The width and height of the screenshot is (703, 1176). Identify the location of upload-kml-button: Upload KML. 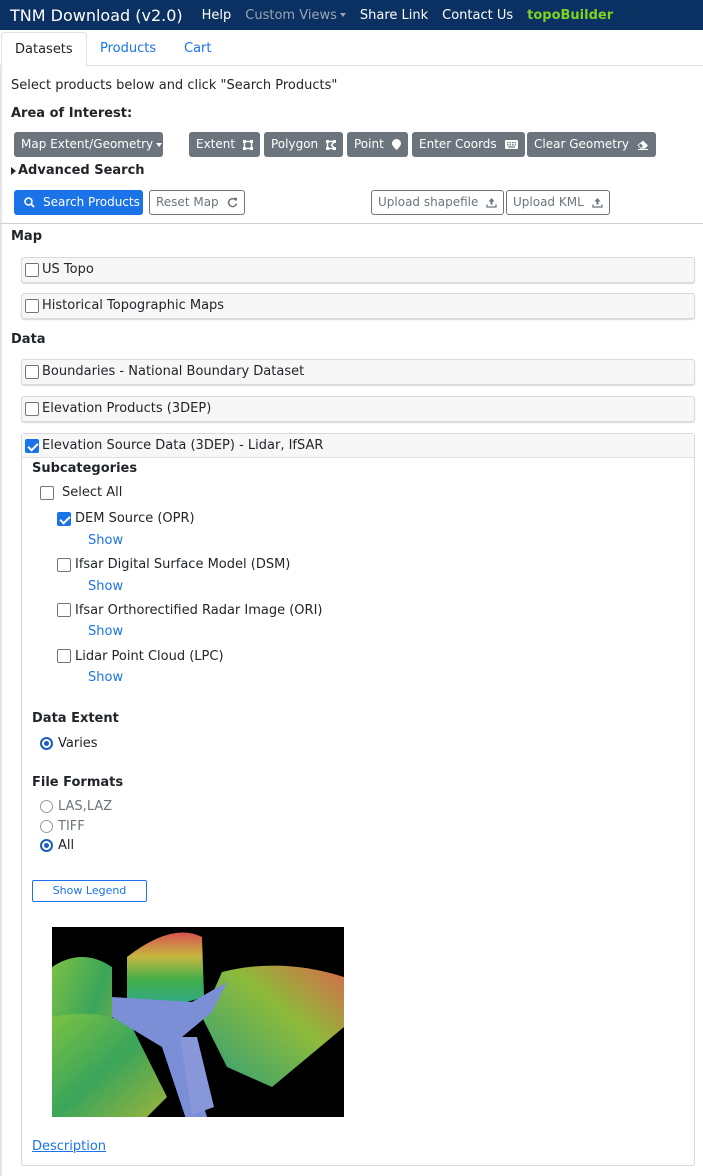
(558, 202).